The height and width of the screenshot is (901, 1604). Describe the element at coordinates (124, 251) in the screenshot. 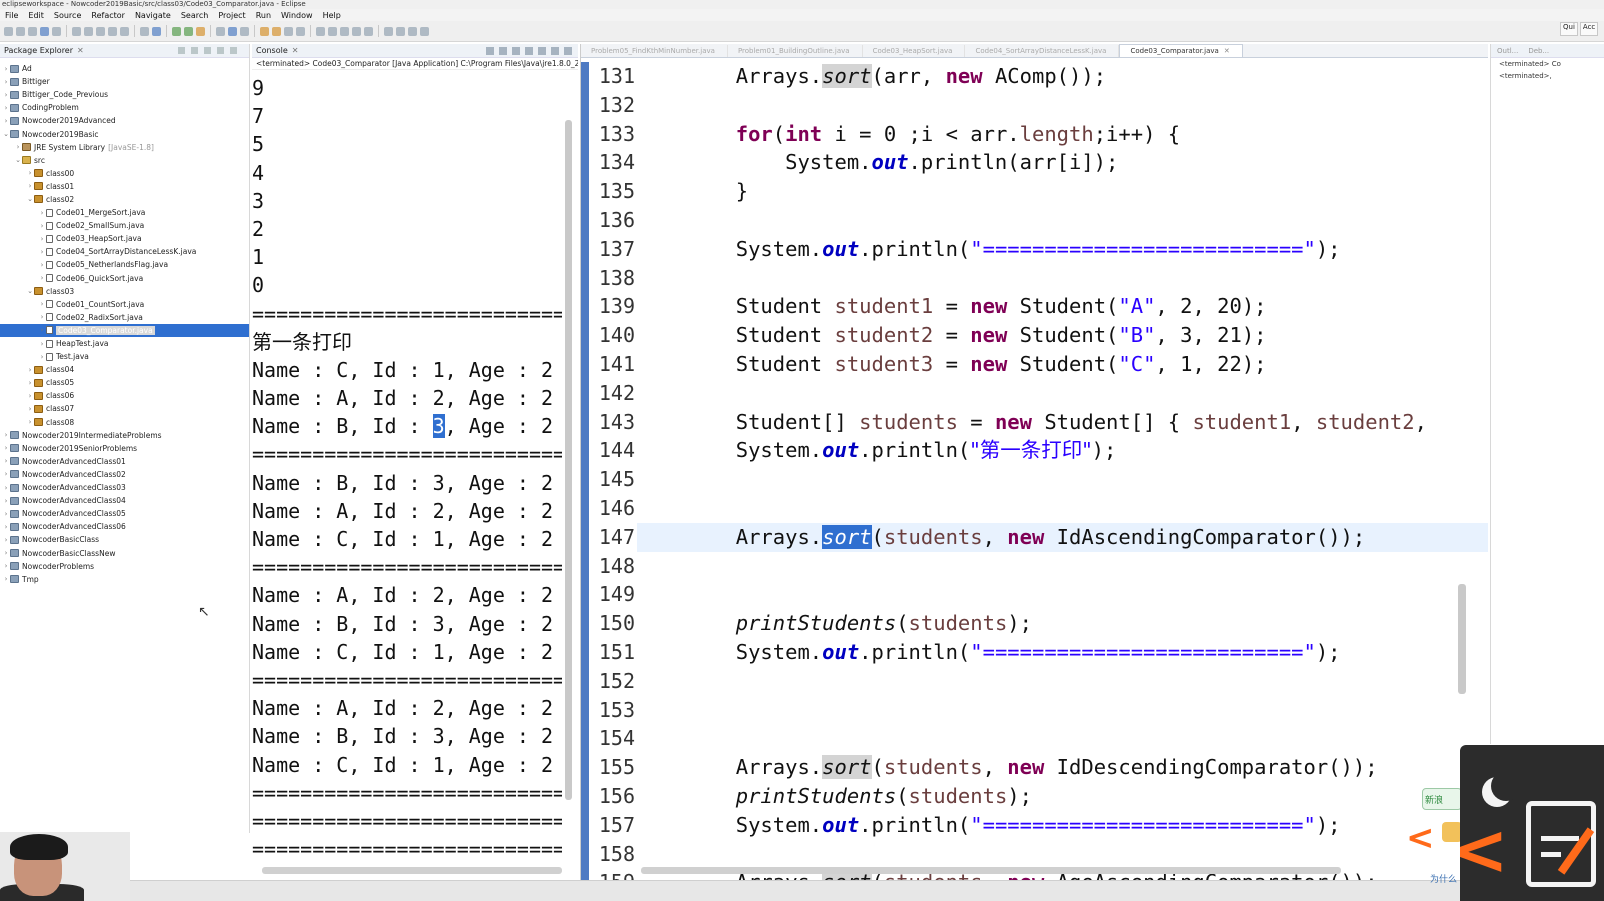

I see `tree-item: › Code04_SortArrayDistanceLessK.java` at that location.